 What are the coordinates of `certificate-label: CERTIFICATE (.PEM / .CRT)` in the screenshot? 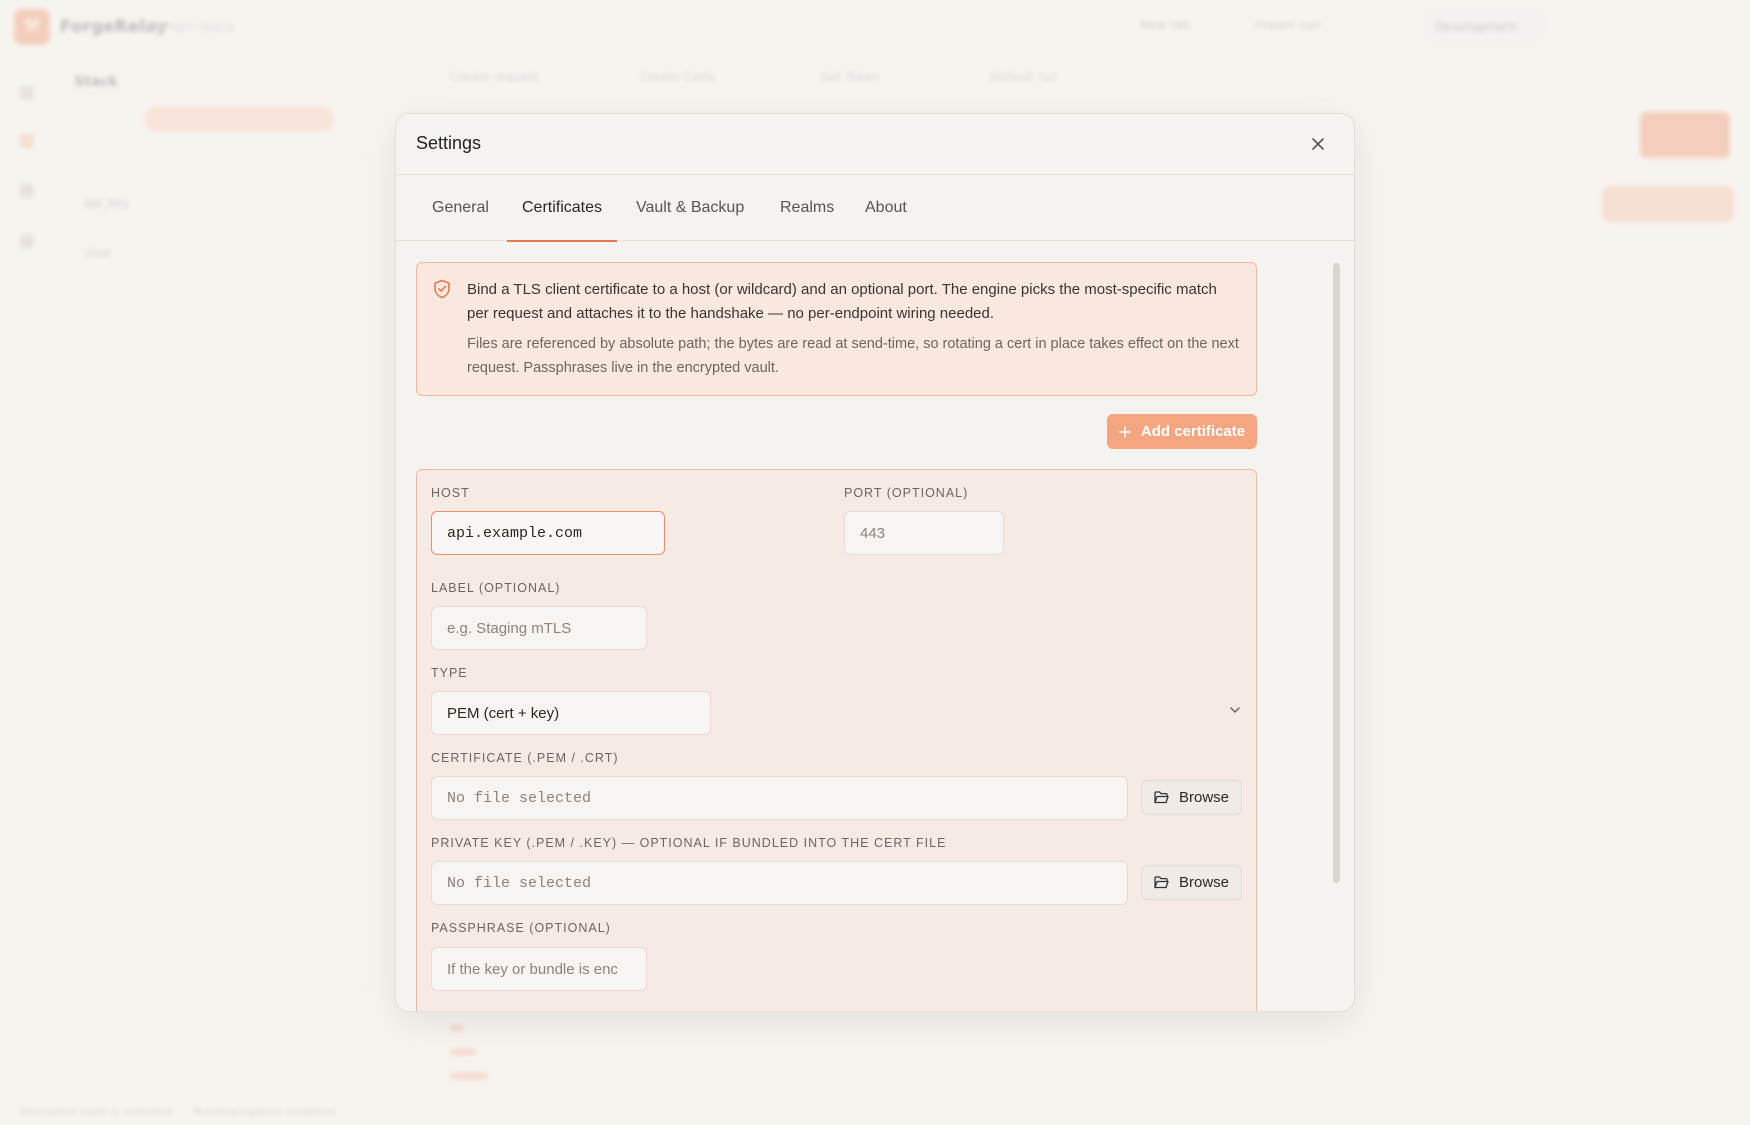 It's located at (525, 758).